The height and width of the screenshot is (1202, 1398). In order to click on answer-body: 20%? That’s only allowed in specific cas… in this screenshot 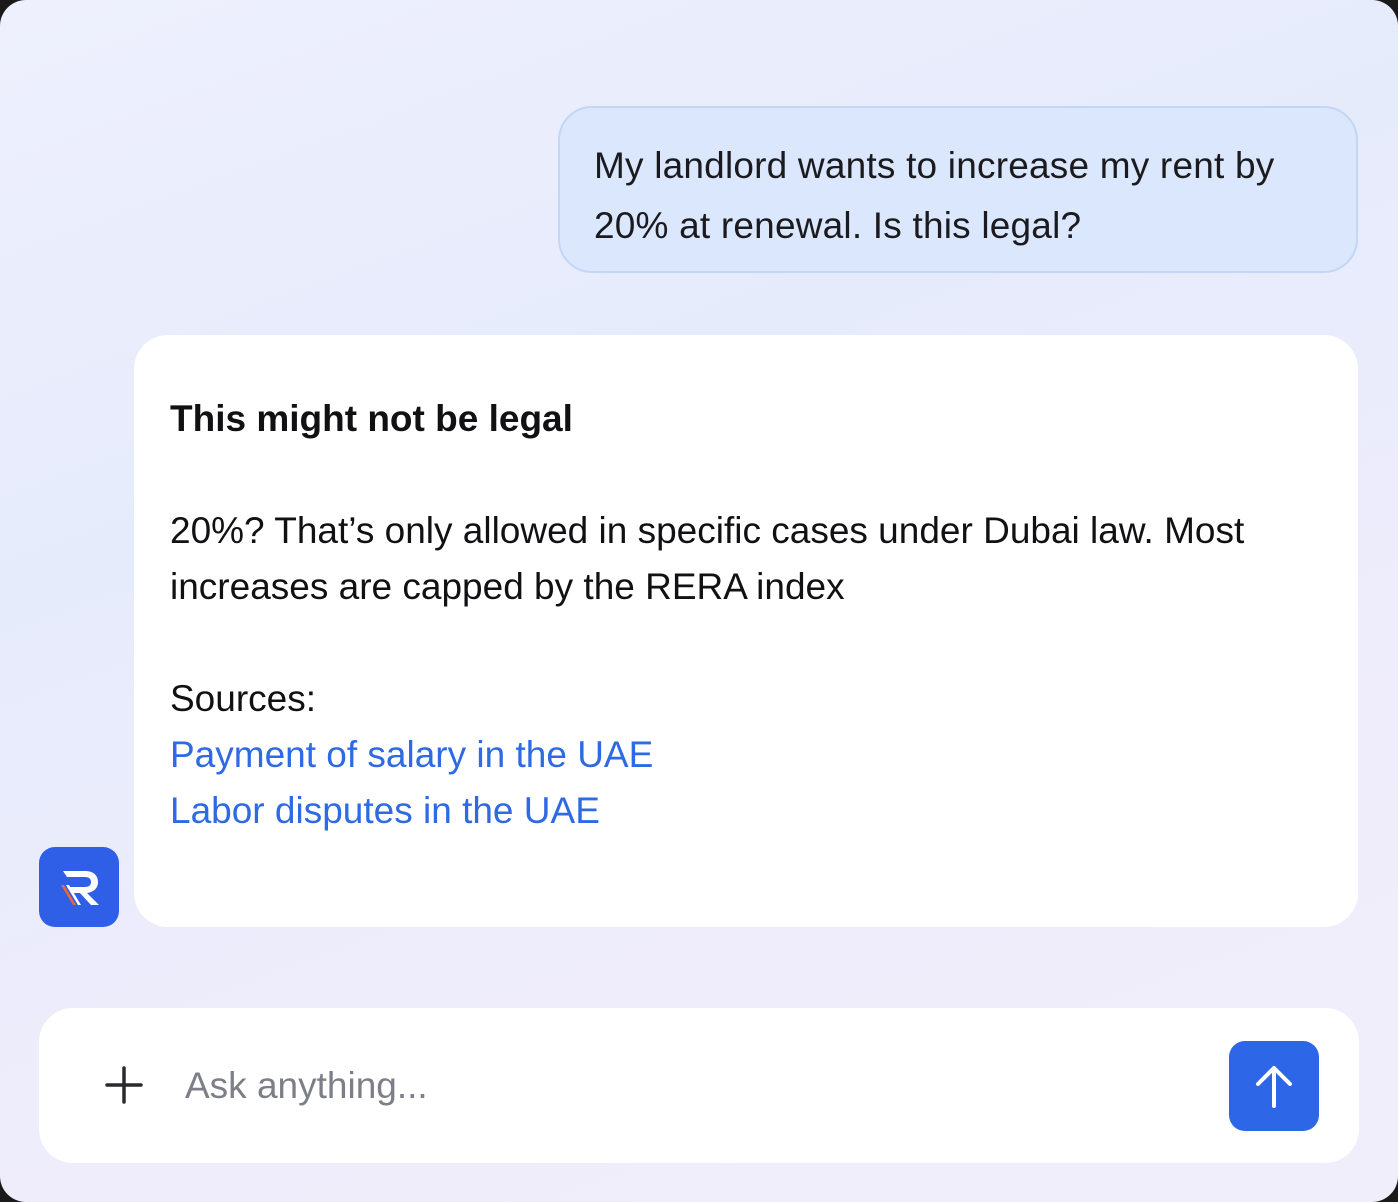, I will do `click(707, 558)`.